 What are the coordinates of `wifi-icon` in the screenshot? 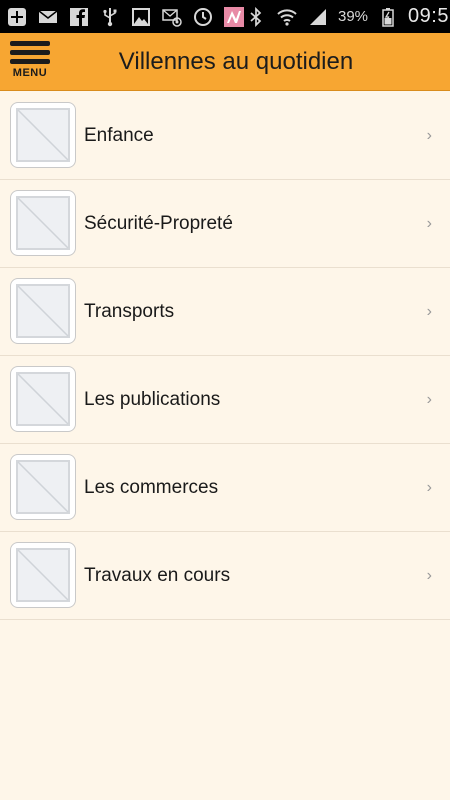 It's located at (287, 17).